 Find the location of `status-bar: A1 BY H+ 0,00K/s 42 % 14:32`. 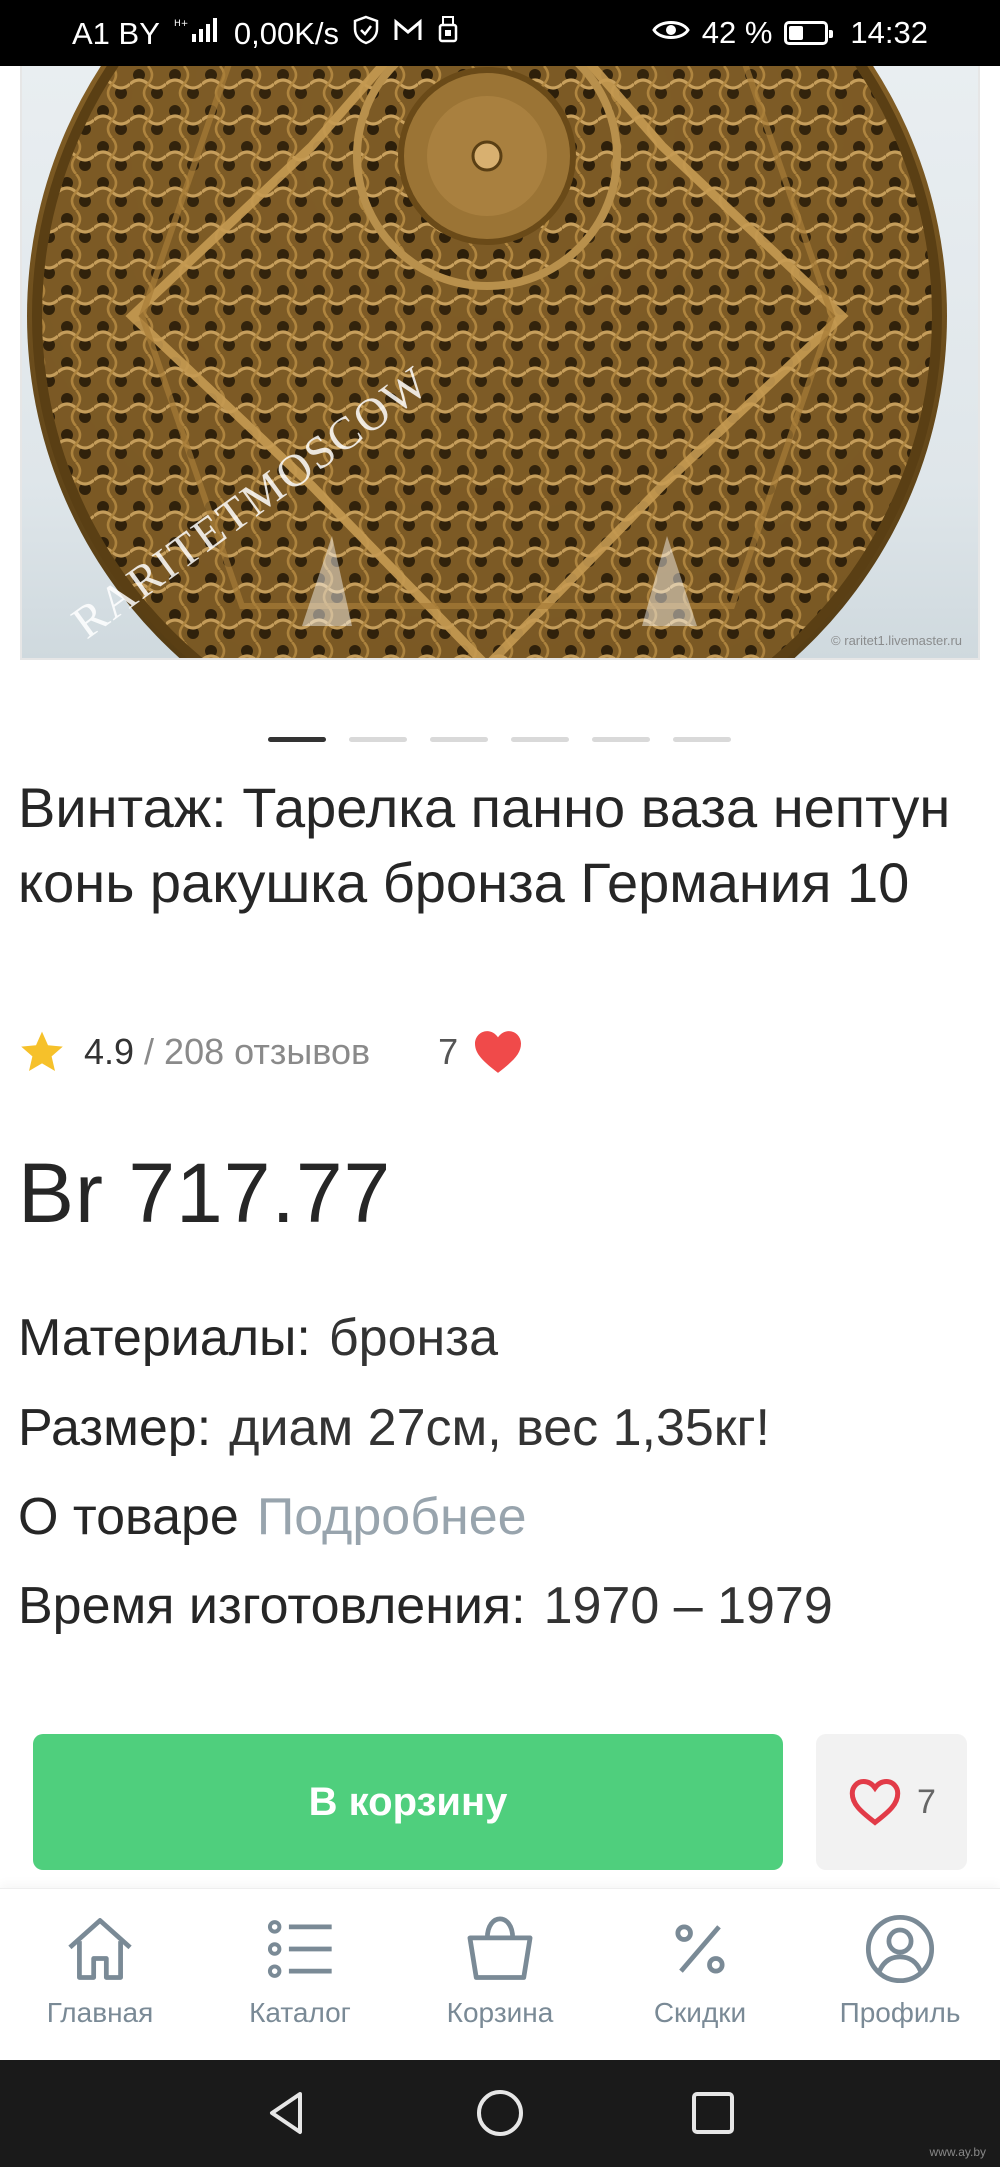

status-bar: A1 BY H+ 0,00K/s 42 % 14:32 is located at coordinates (500, 33).